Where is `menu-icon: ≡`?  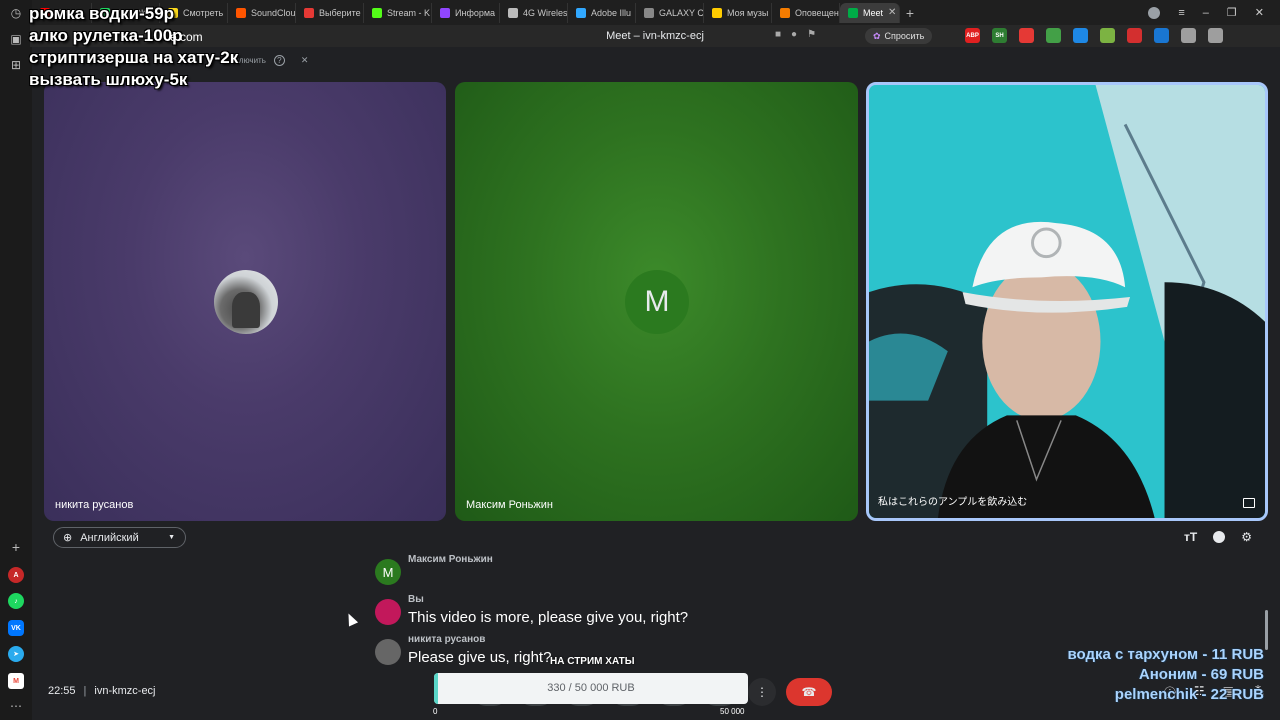 menu-icon: ≡ is located at coordinates (1181, 13).